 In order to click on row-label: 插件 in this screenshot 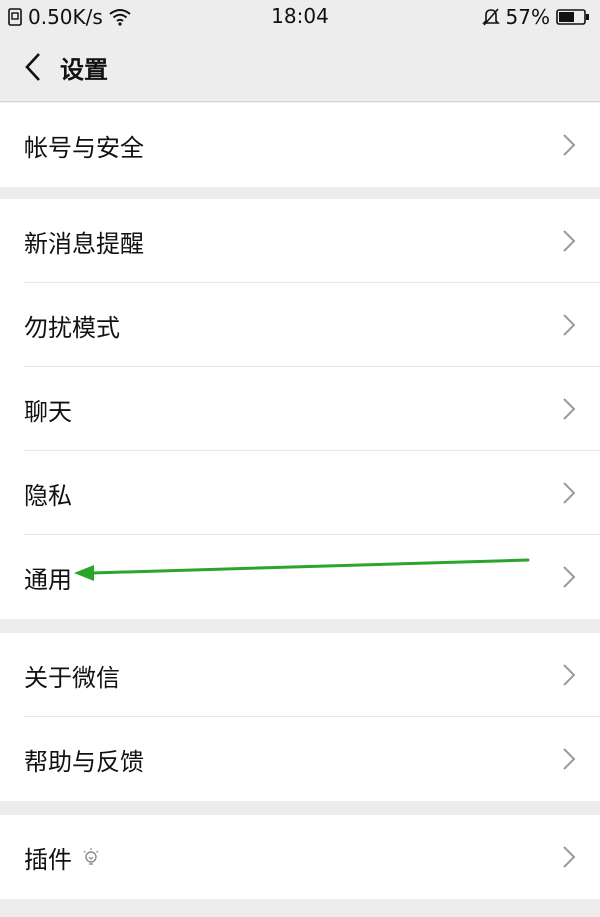, I will do `click(48, 859)`.